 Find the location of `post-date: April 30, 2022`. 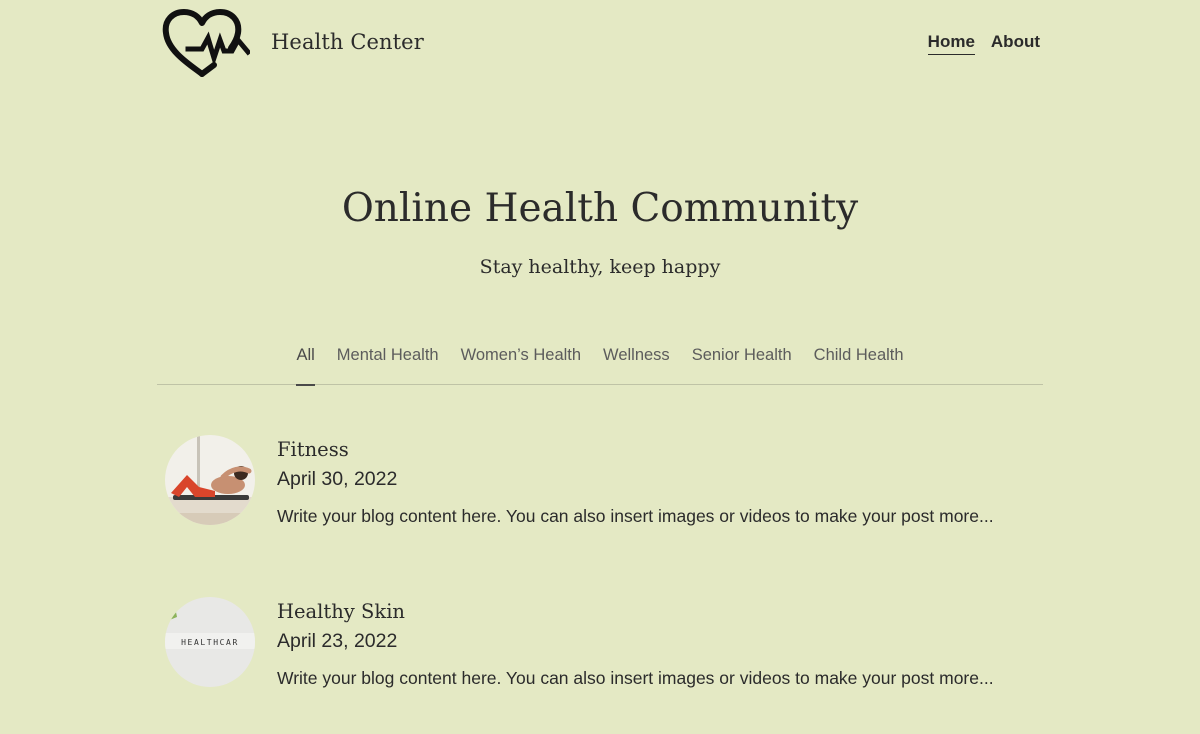

post-date: April 30, 2022 is located at coordinates (337, 479).